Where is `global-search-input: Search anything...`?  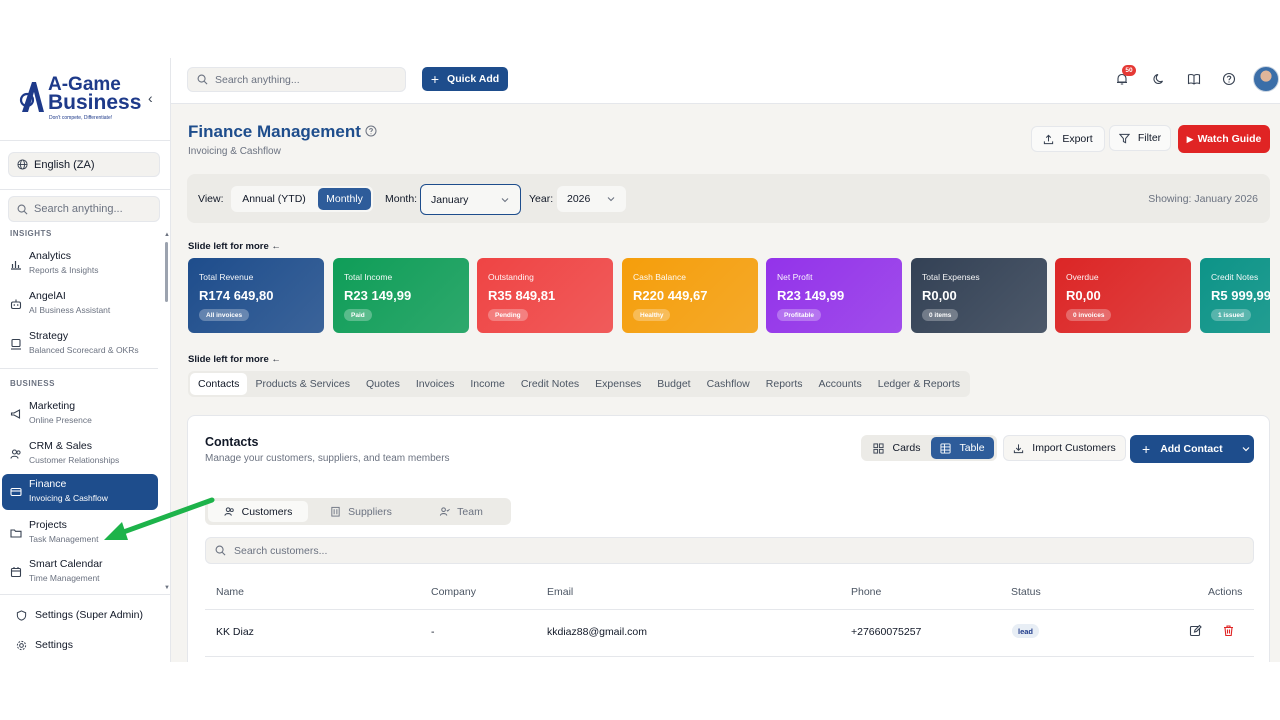
global-search-input: Search anything... is located at coordinates (296, 79).